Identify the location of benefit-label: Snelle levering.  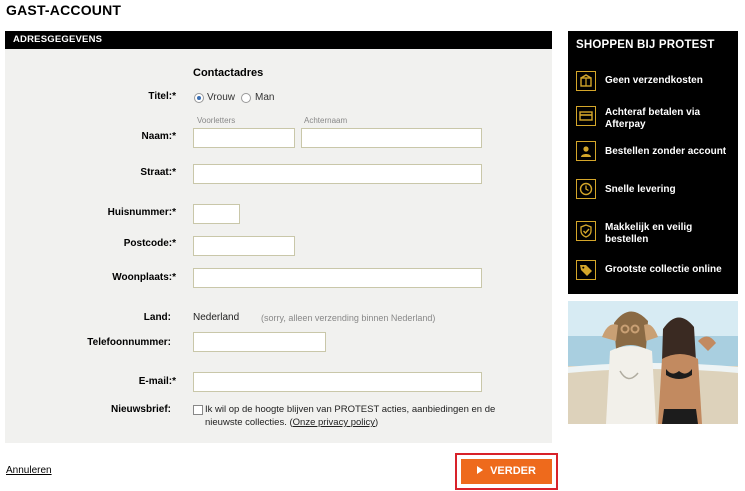
(640, 189).